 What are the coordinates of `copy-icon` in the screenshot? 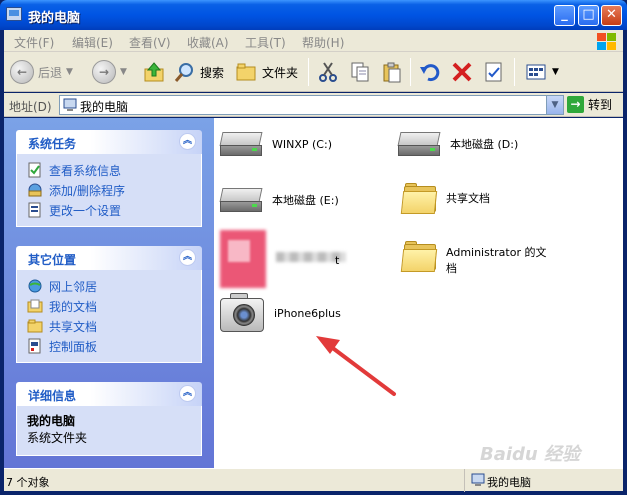 It's located at (360, 72).